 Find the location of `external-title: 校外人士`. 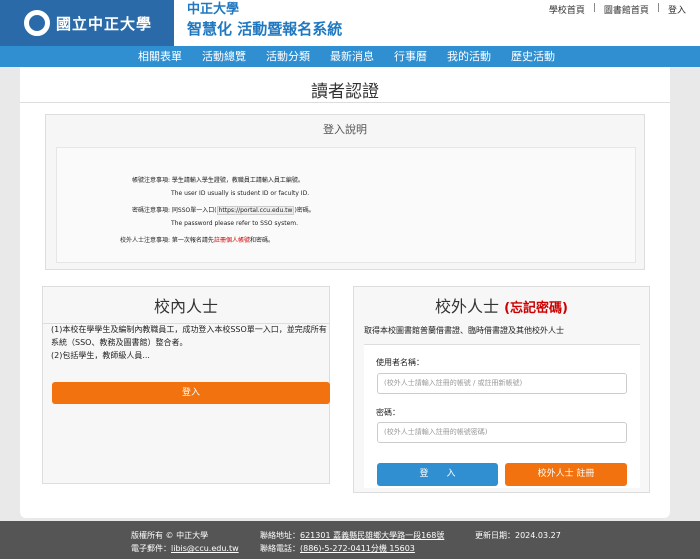

external-title: 校外人士 is located at coordinates (467, 306).